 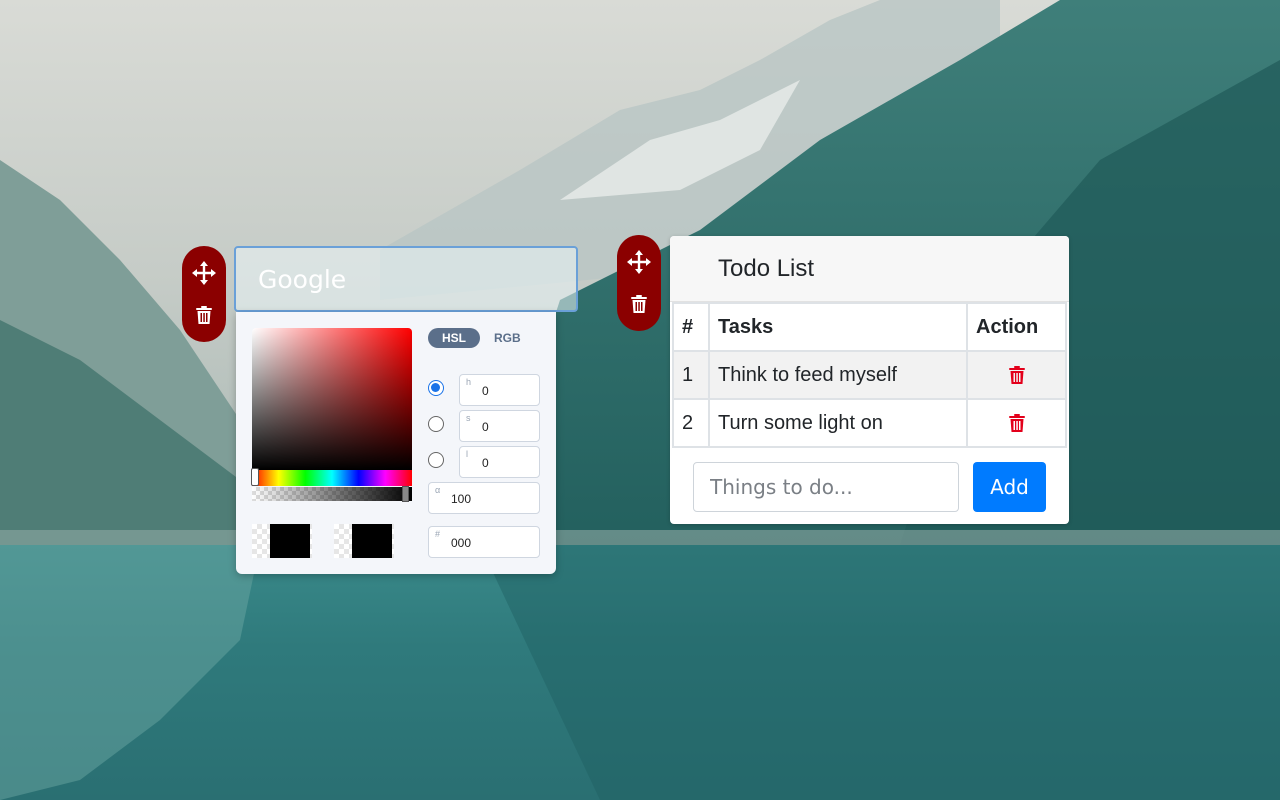 What do you see at coordinates (484, 498) in the screenshot?
I see `alpha-field: α 100` at bounding box center [484, 498].